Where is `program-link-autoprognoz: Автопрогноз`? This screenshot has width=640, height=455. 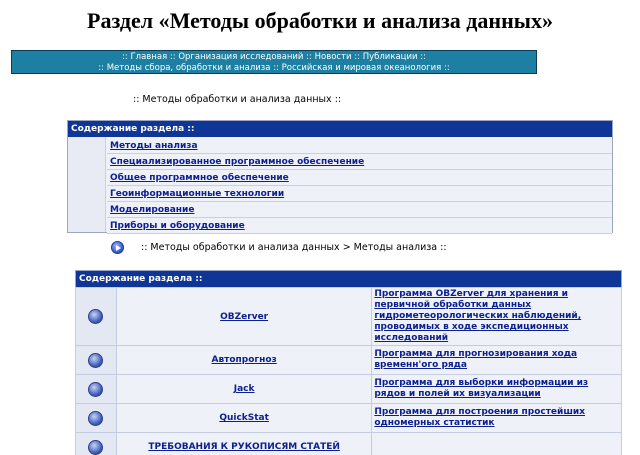
program-link-autoprognoz: Автопрогноз is located at coordinates (244, 360).